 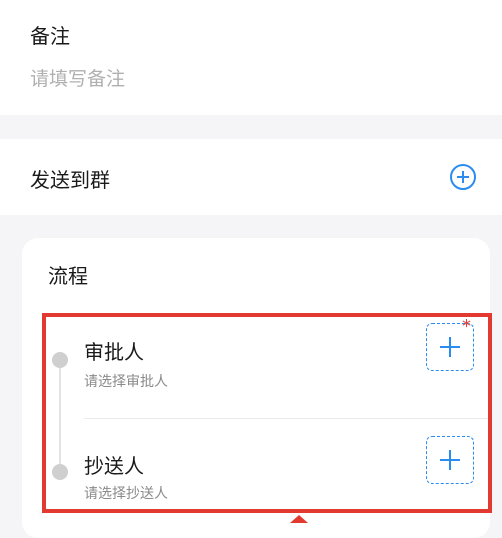 I want to click on cc-hint: 请选择抄送人, so click(x=126, y=494).